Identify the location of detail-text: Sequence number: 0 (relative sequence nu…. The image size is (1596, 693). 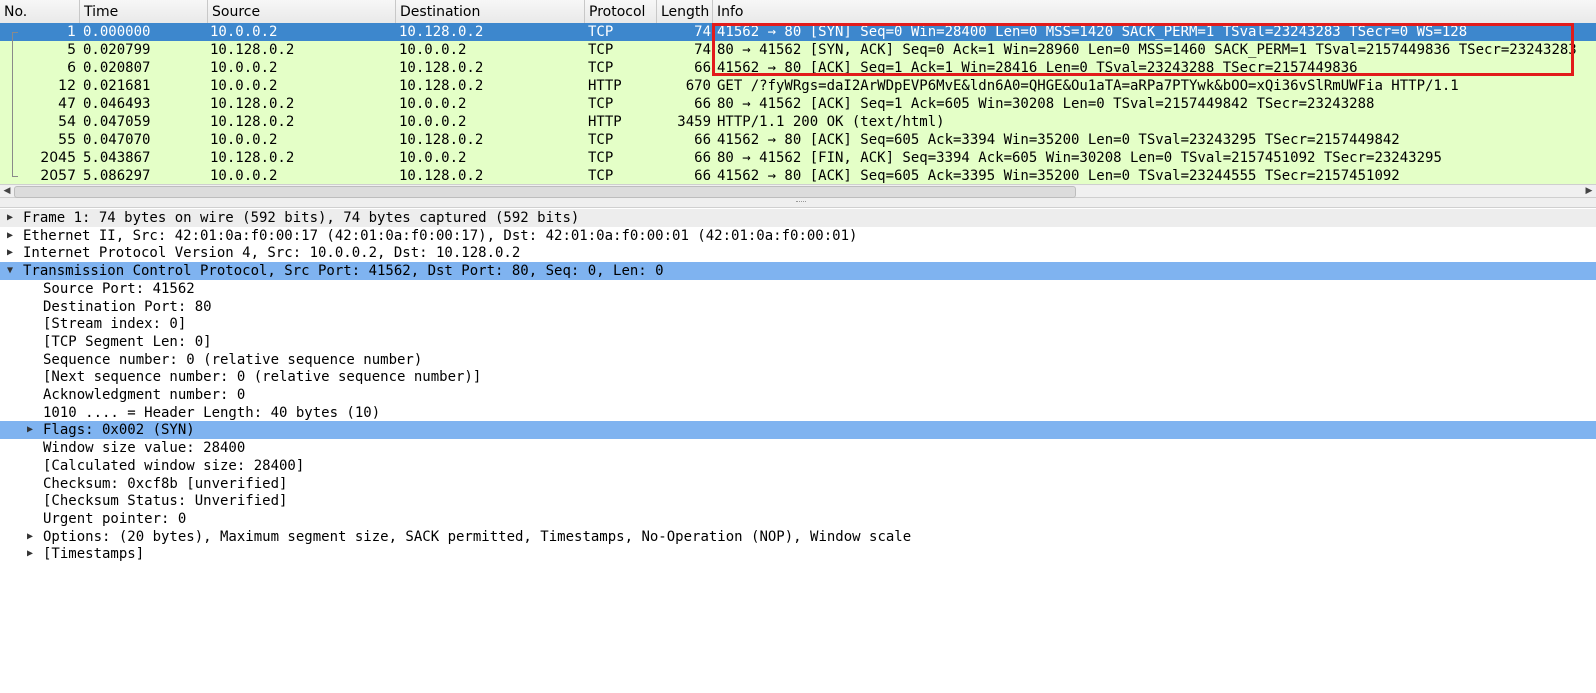
(233, 359).